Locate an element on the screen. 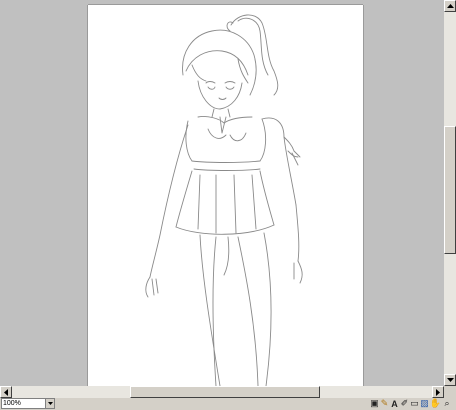 The width and height of the screenshot is (456, 410). zoom-select: 100% is located at coordinates (28, 403).